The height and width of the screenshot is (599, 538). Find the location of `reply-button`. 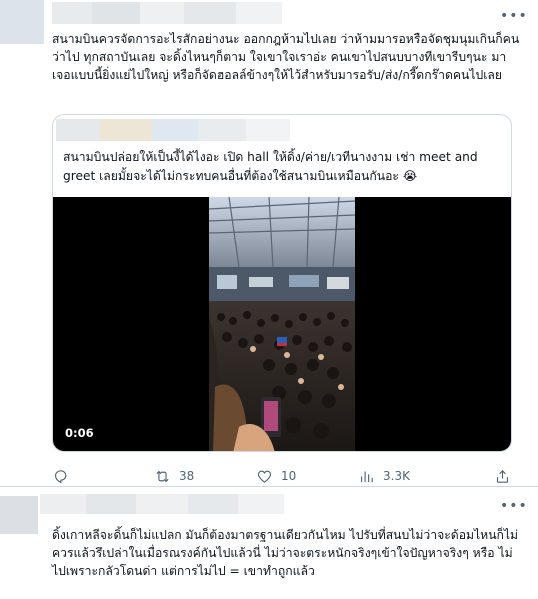

reply-button is located at coordinates (64, 476).